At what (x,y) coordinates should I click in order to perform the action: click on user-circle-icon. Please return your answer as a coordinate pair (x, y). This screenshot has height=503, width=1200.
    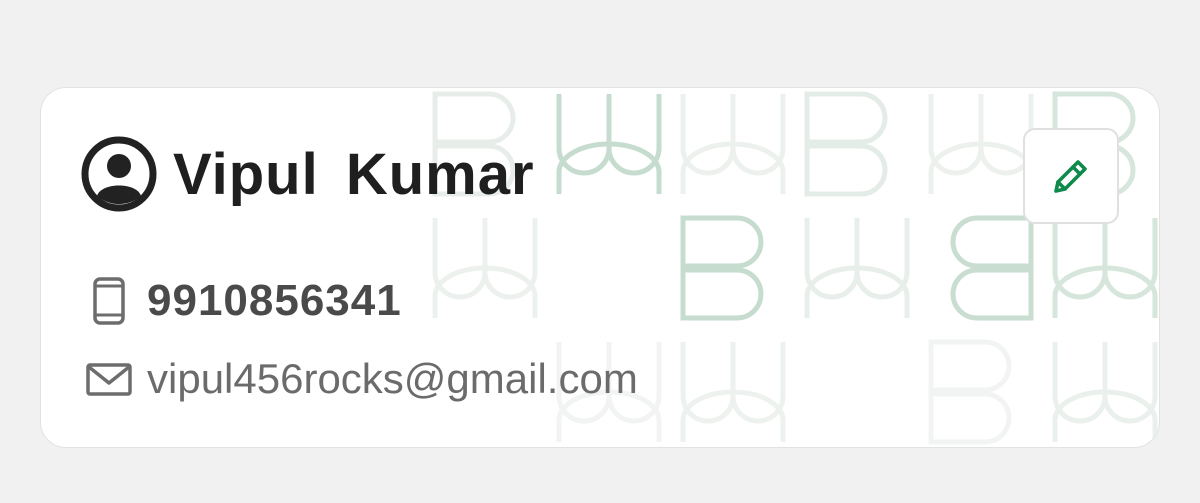
    Looking at the image, I should click on (119, 174).